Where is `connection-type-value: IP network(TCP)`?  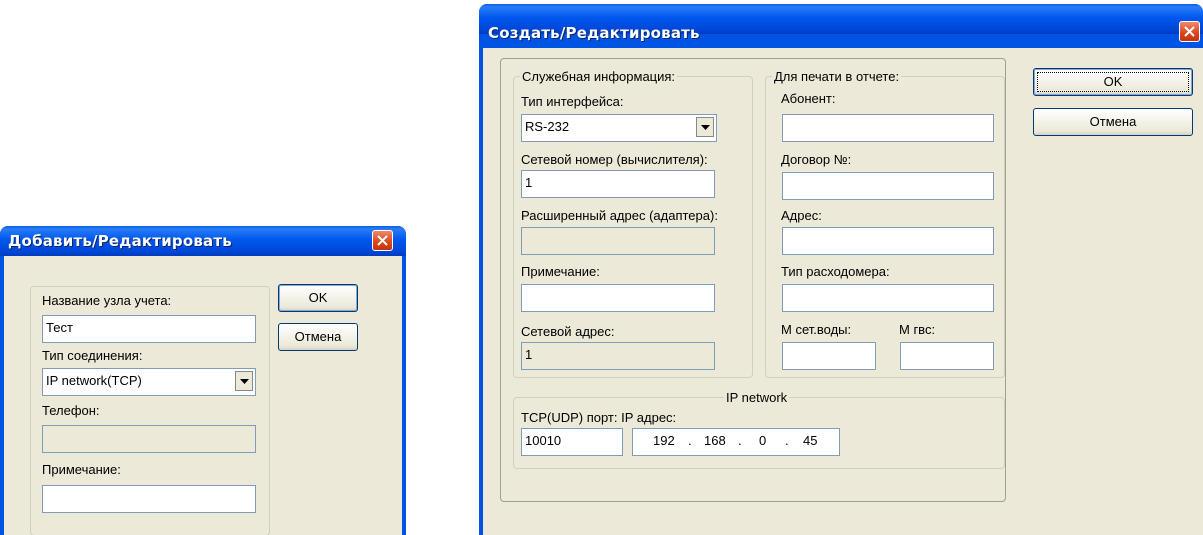
connection-type-value: IP network(TCP) is located at coordinates (94, 380).